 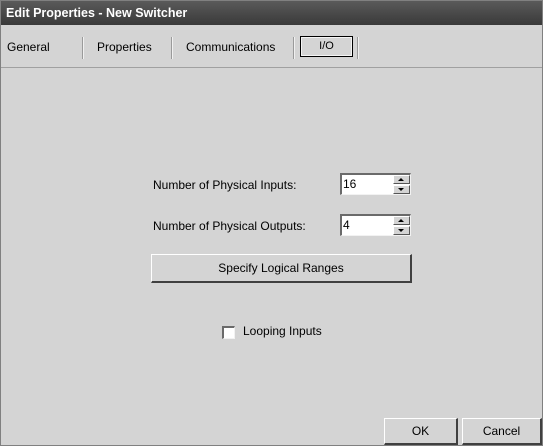 I want to click on window-title: Edit Properties - New Switcher, so click(x=97, y=13).